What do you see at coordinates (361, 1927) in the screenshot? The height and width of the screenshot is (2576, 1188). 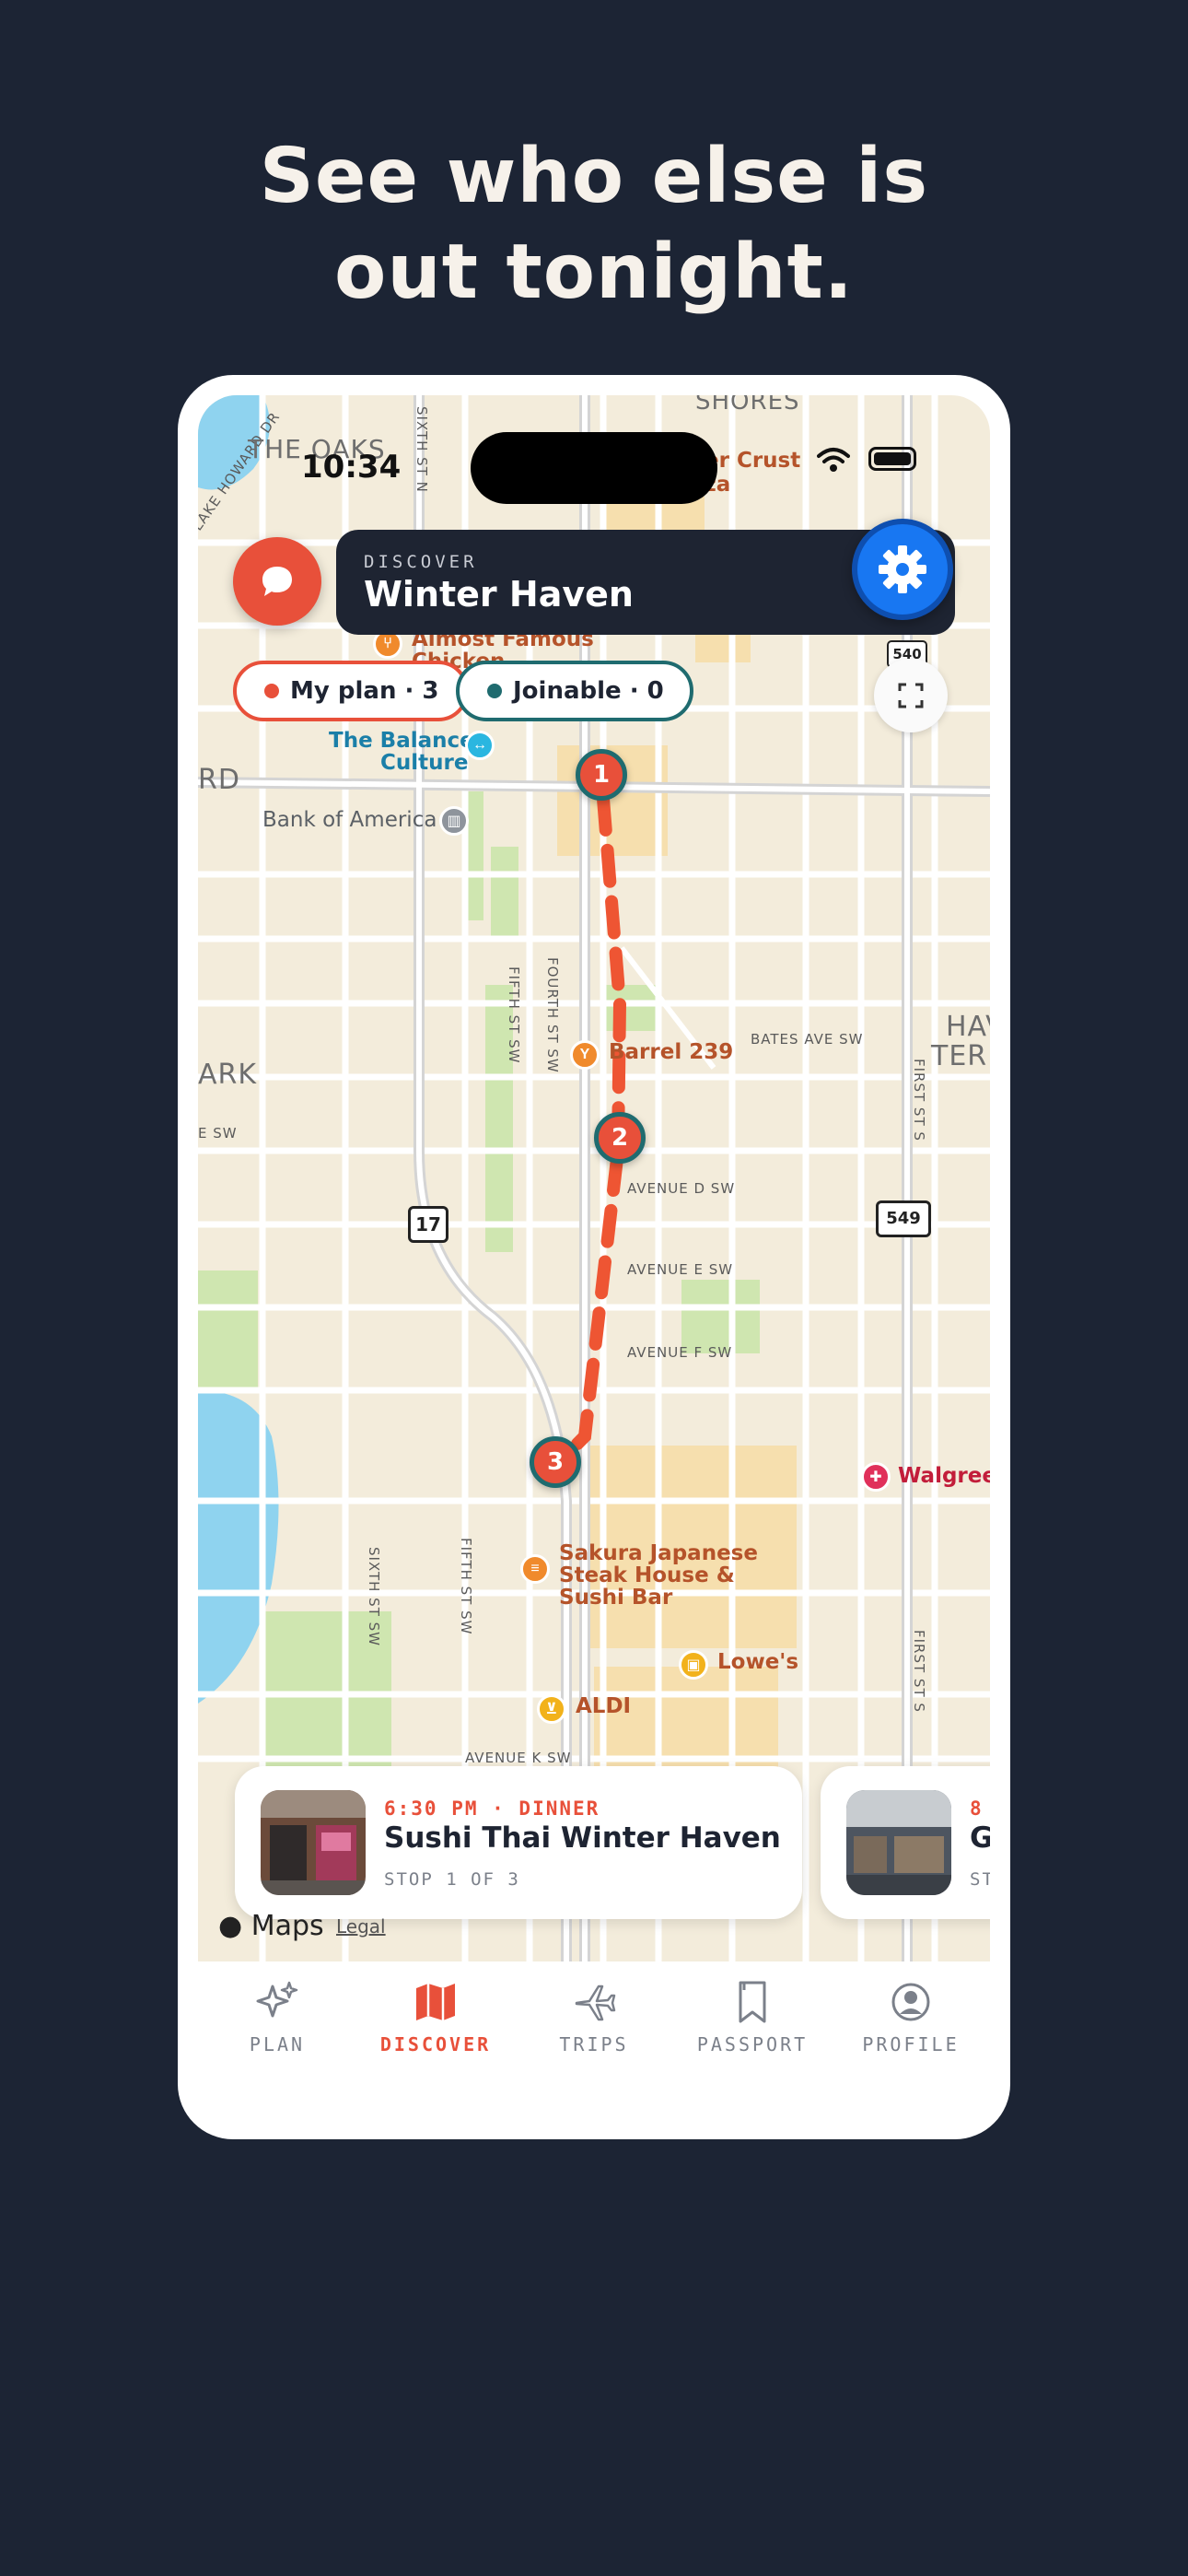 I see `legal-link: Legal` at bounding box center [361, 1927].